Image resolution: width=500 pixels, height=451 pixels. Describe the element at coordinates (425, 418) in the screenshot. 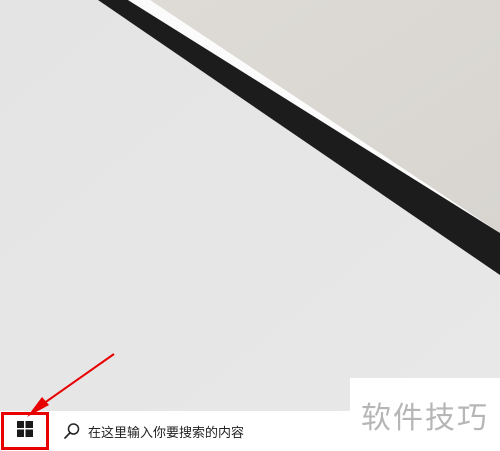

I see `watermark-text: 软件技巧` at that location.